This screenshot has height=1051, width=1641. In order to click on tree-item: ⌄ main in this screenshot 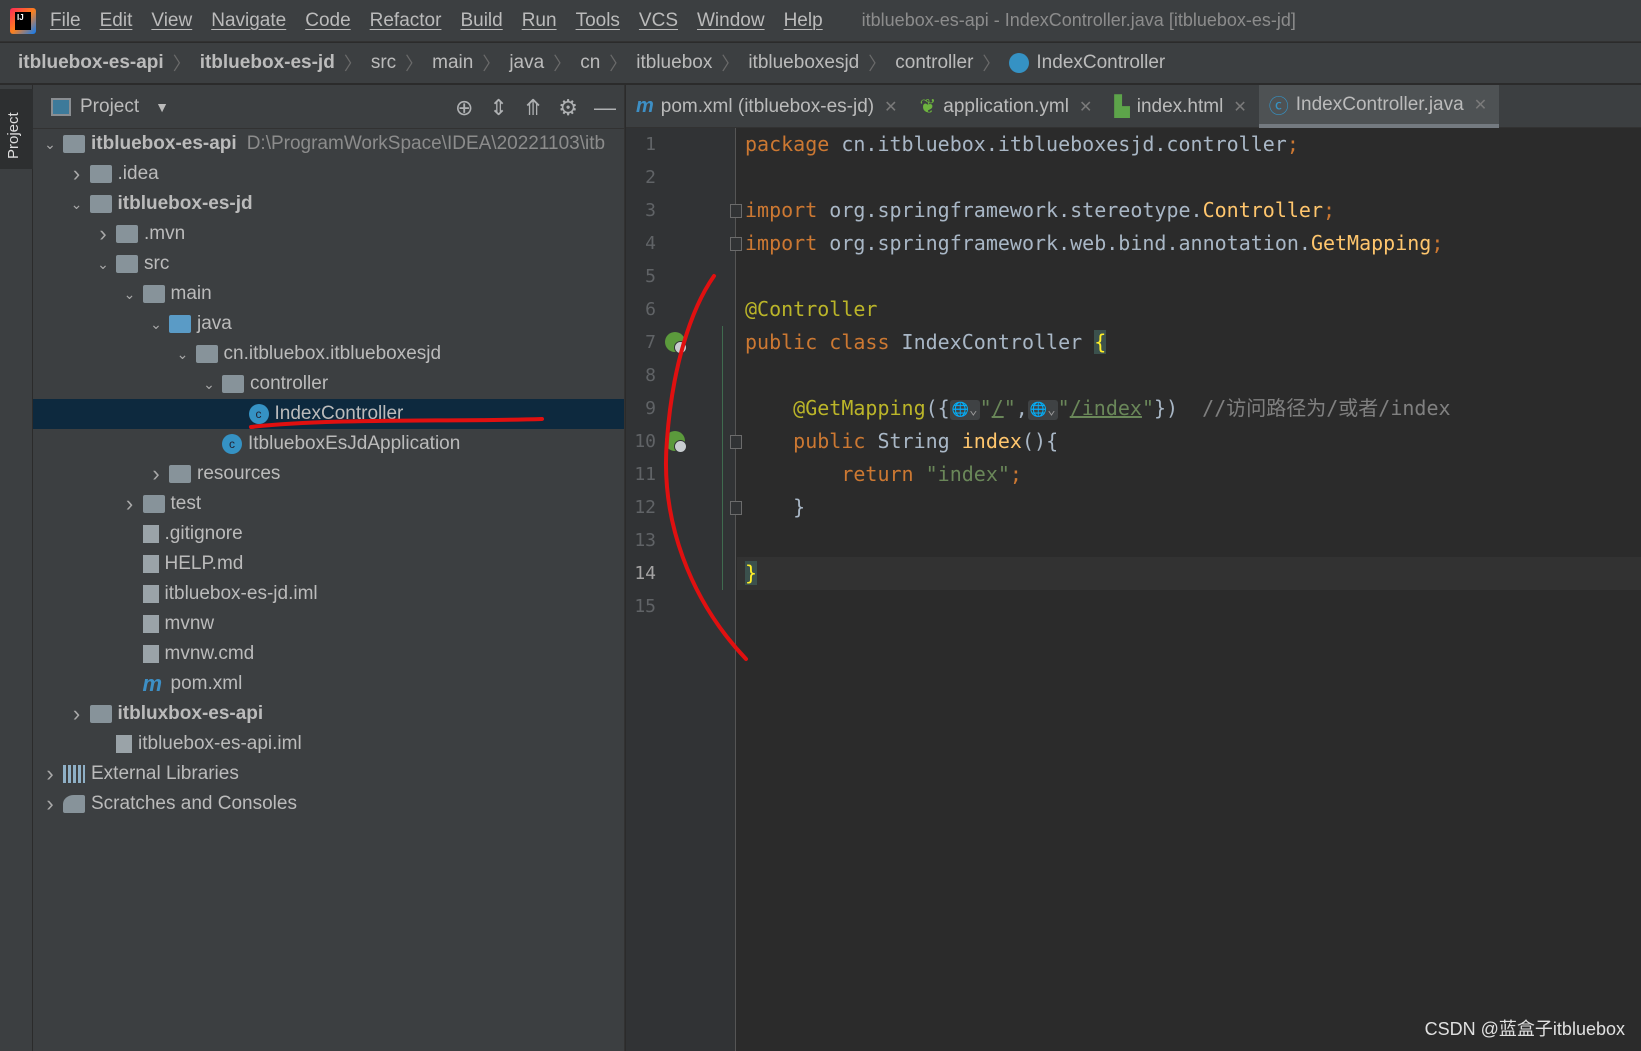, I will do `click(328, 294)`.